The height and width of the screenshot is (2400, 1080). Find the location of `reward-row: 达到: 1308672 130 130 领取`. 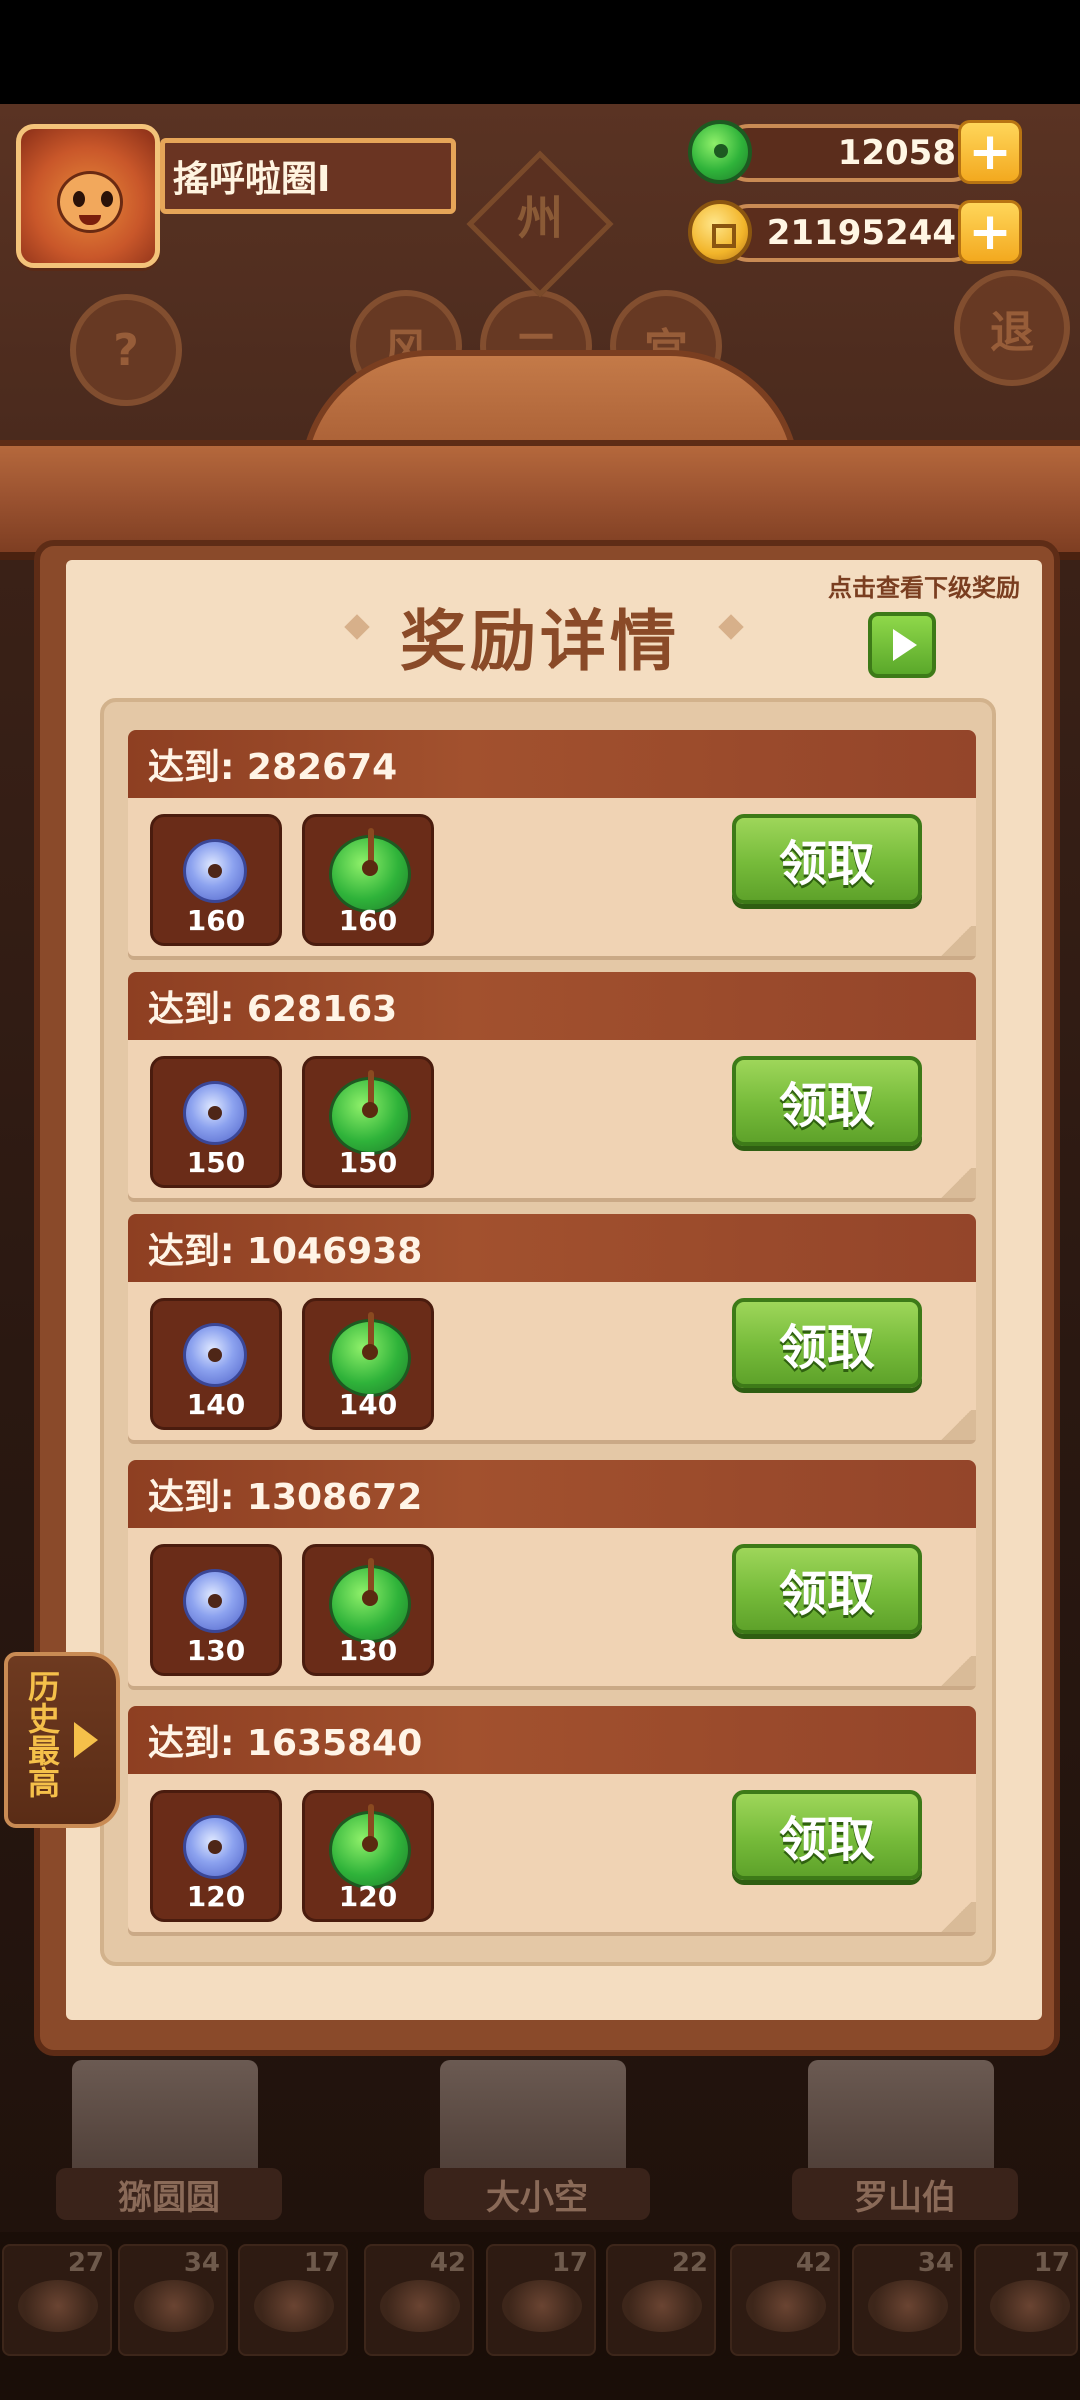

reward-row: 达到: 1308672 130 130 领取 is located at coordinates (552, 1573).